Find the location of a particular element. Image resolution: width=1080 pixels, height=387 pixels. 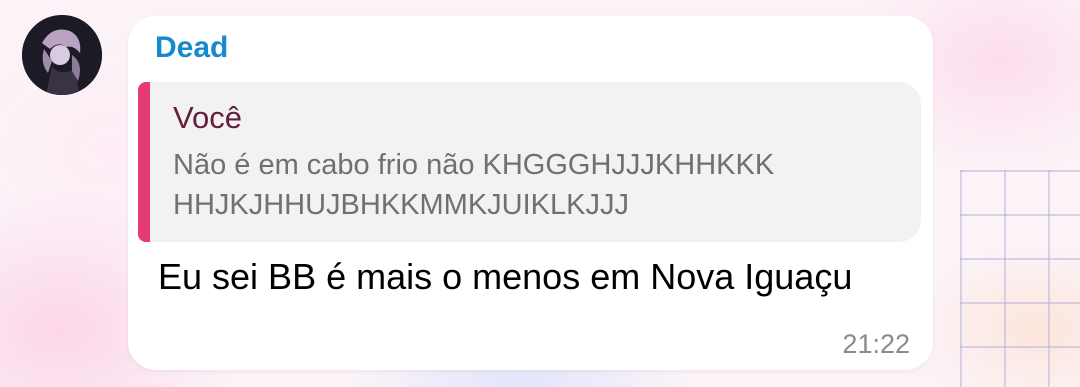

message-text: Eu sei BB é mais o menos em Nova Iguaçu is located at coordinates (505, 276).